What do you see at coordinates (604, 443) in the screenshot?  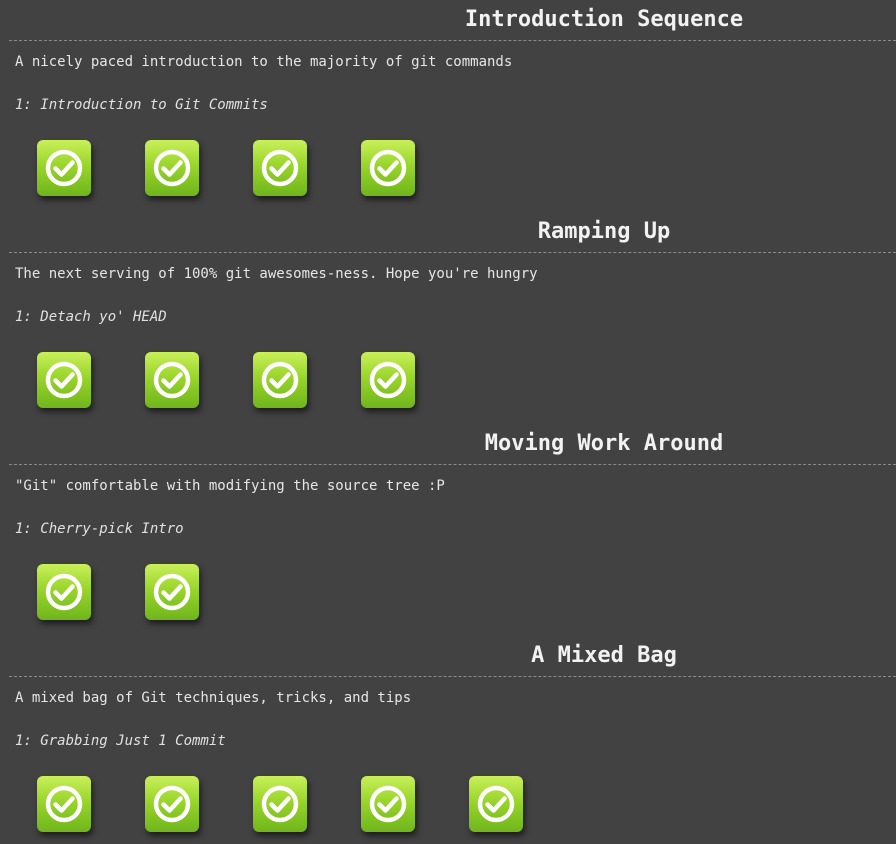 I see `section-title: Moving Work Around` at bounding box center [604, 443].